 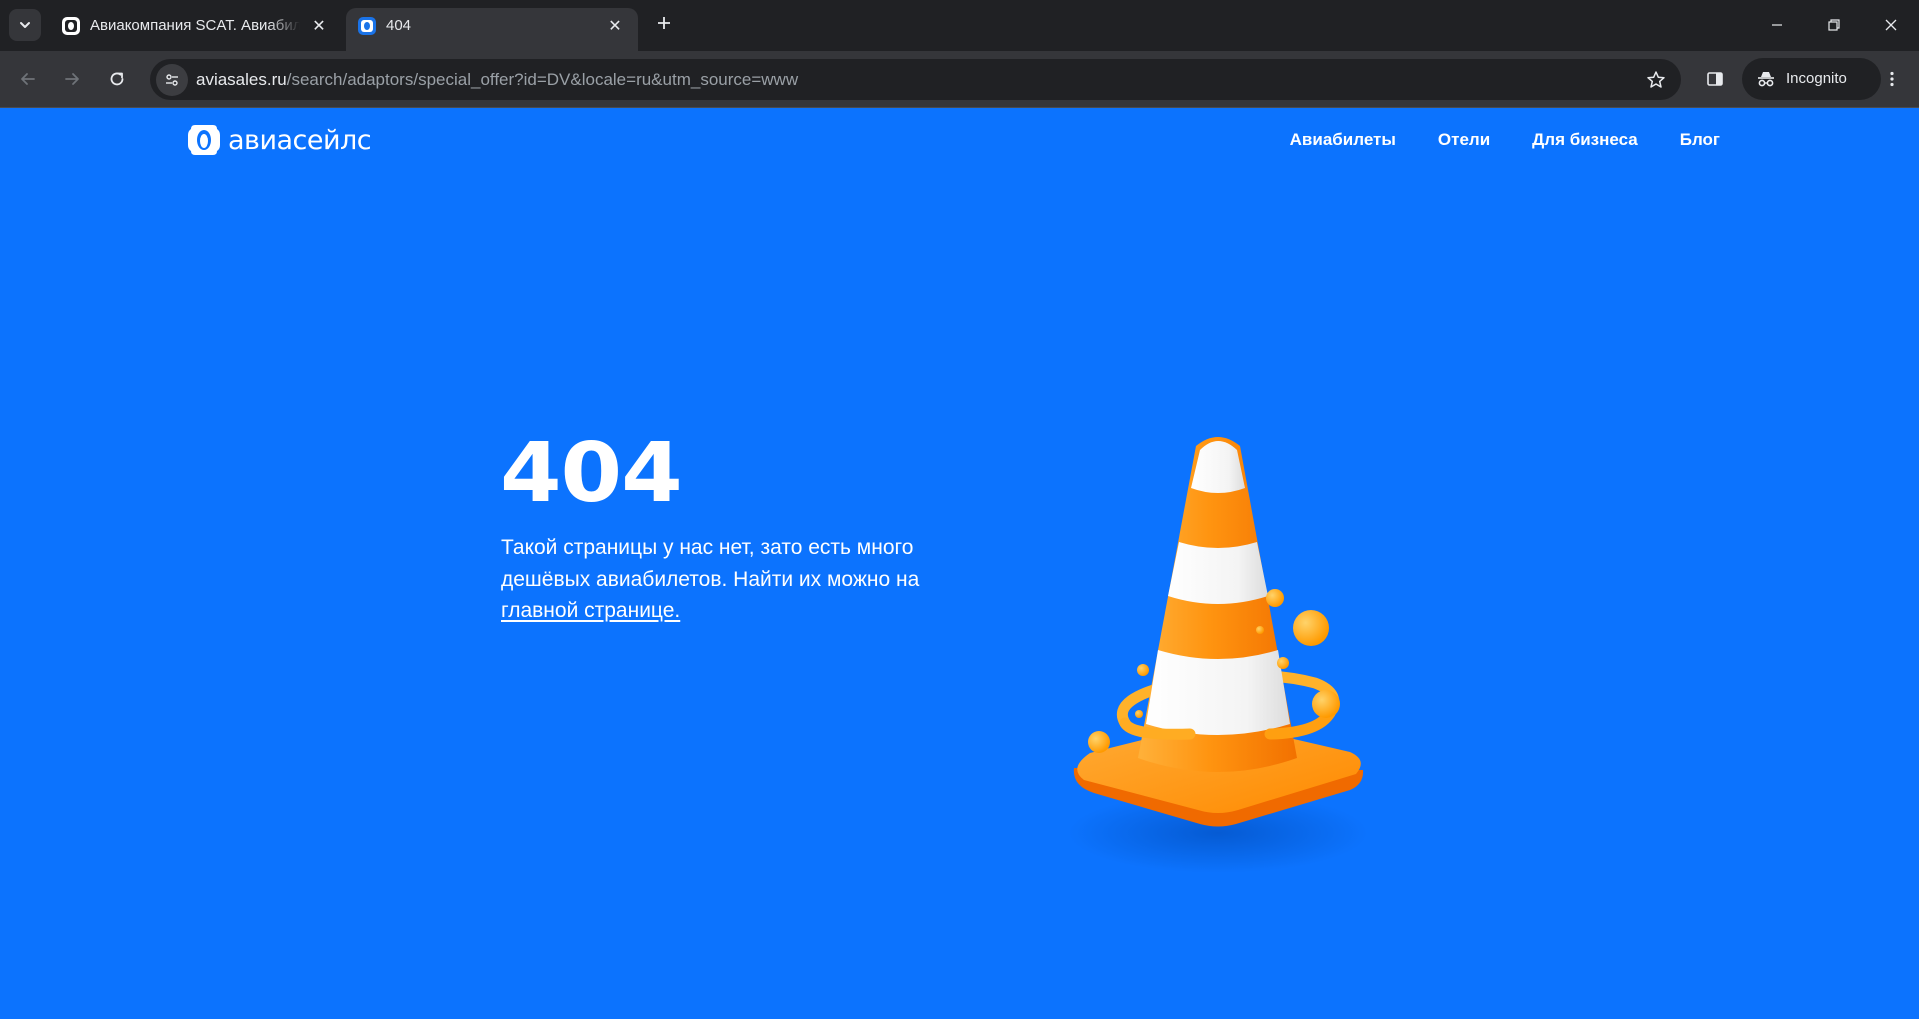 I want to click on reload-button, so click(x=117, y=79).